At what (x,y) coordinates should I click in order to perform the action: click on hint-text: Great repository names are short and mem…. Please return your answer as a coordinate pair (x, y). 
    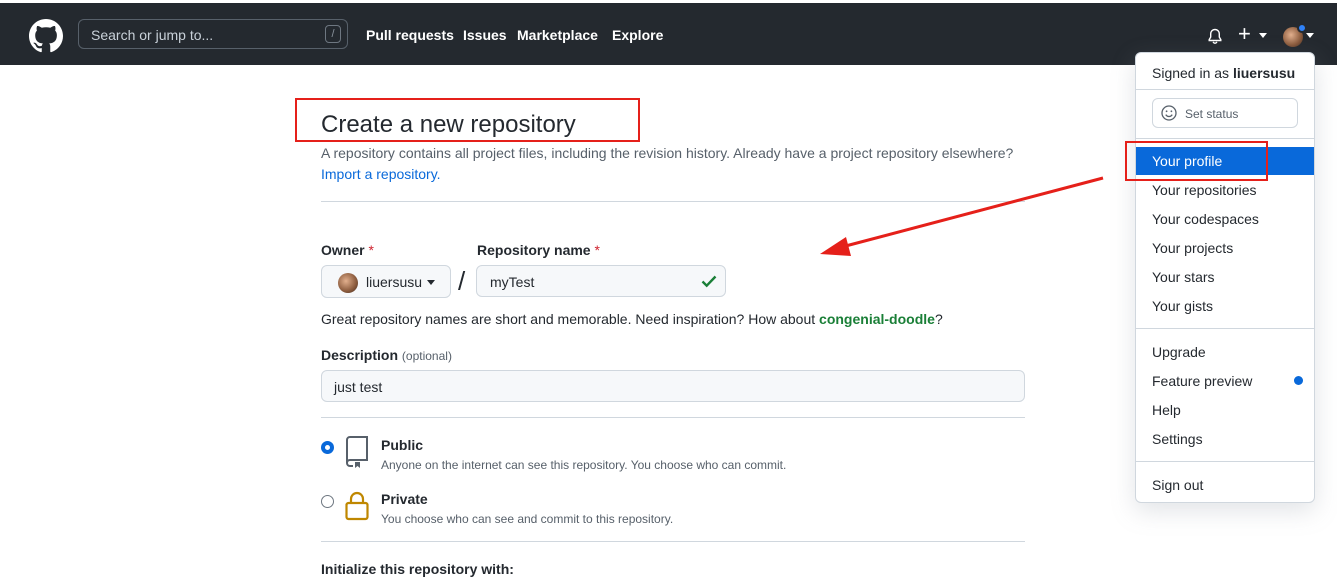
    Looking at the image, I should click on (570, 319).